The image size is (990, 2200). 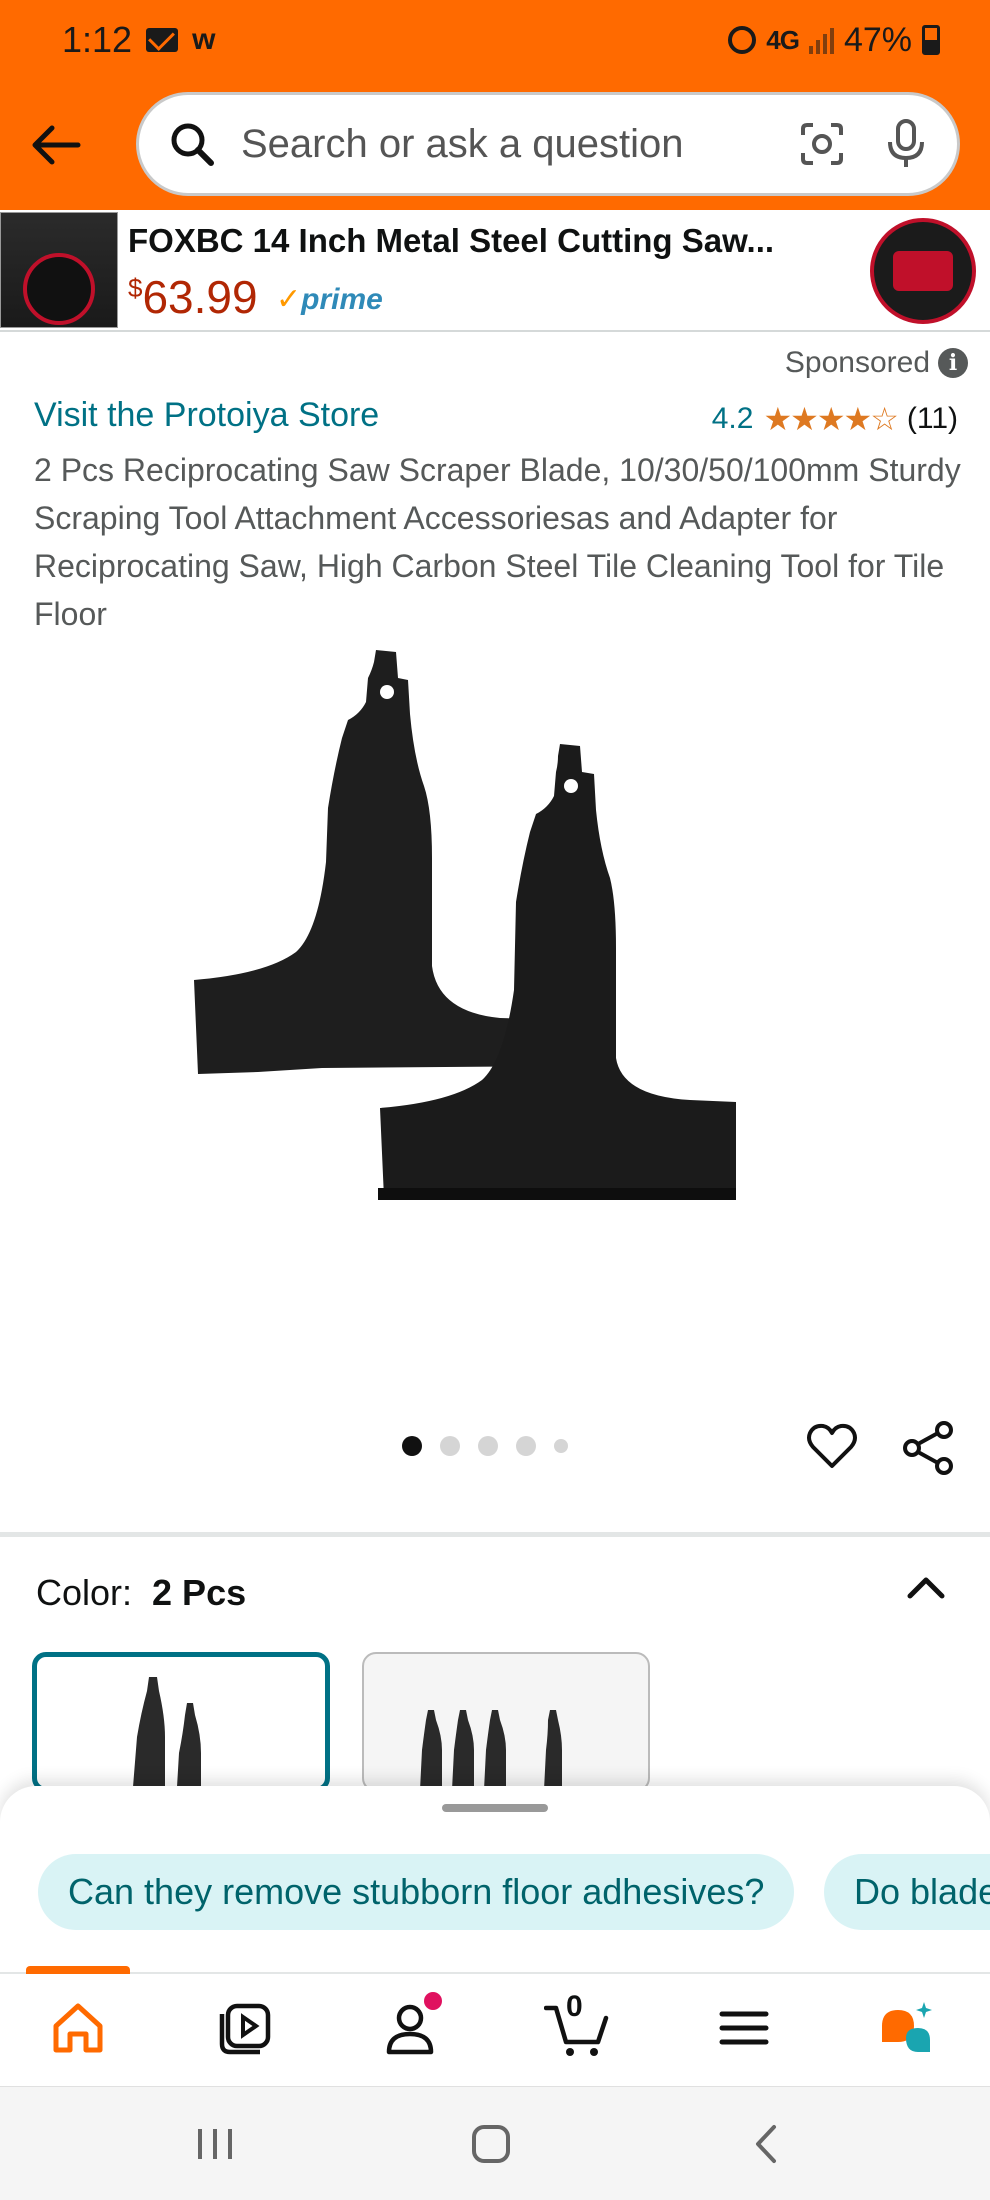 I want to click on mail-icon, so click(x=162, y=40).